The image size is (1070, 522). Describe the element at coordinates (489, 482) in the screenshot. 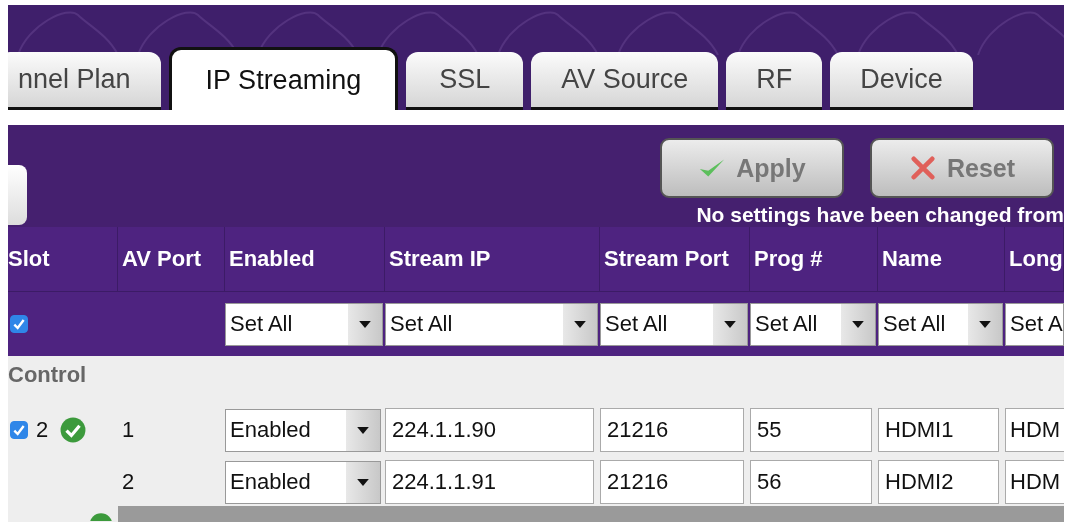

I see `input-field: 224.1.1.91` at that location.